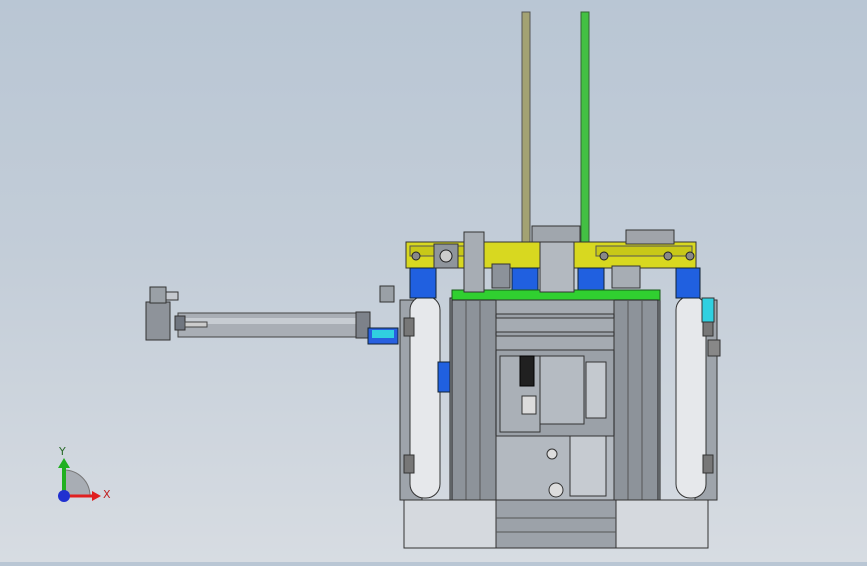 This screenshot has height=566, width=867. What do you see at coordinates (526, 132) in the screenshot?
I see `rod-olive` at bounding box center [526, 132].